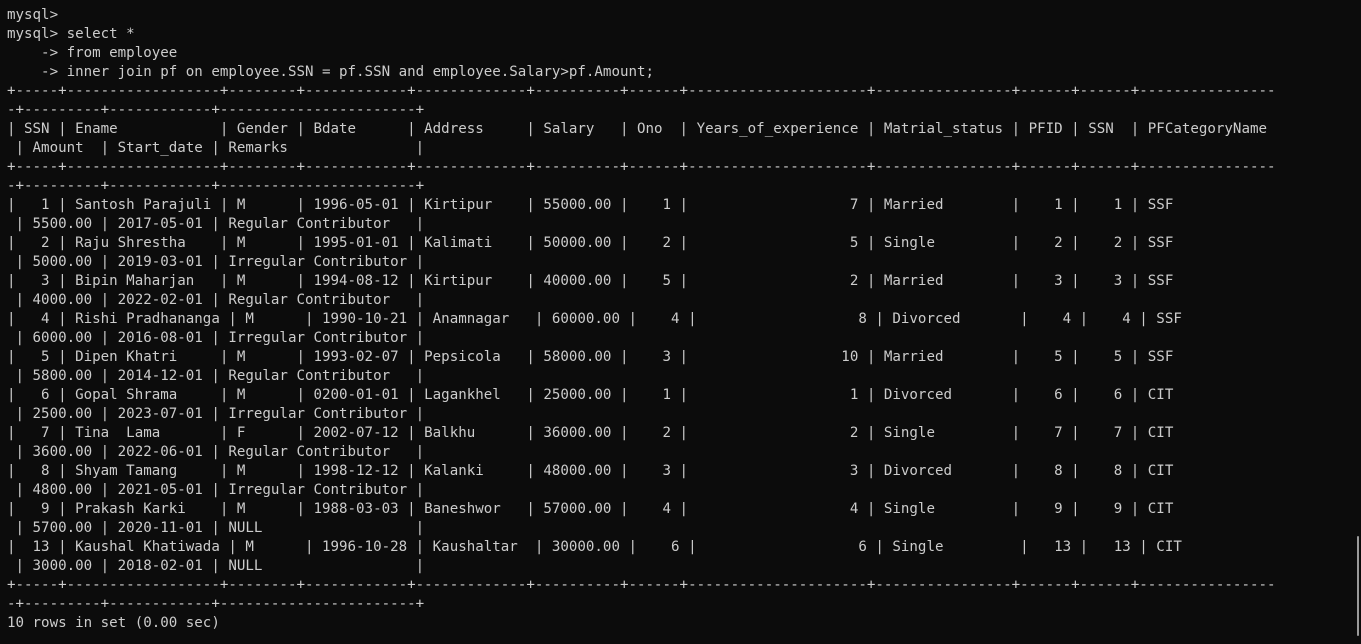 The height and width of the screenshot is (644, 1361). I want to click on table-row-line: | 5700.00 | 2020-11-01 | NULL |, so click(216, 528).